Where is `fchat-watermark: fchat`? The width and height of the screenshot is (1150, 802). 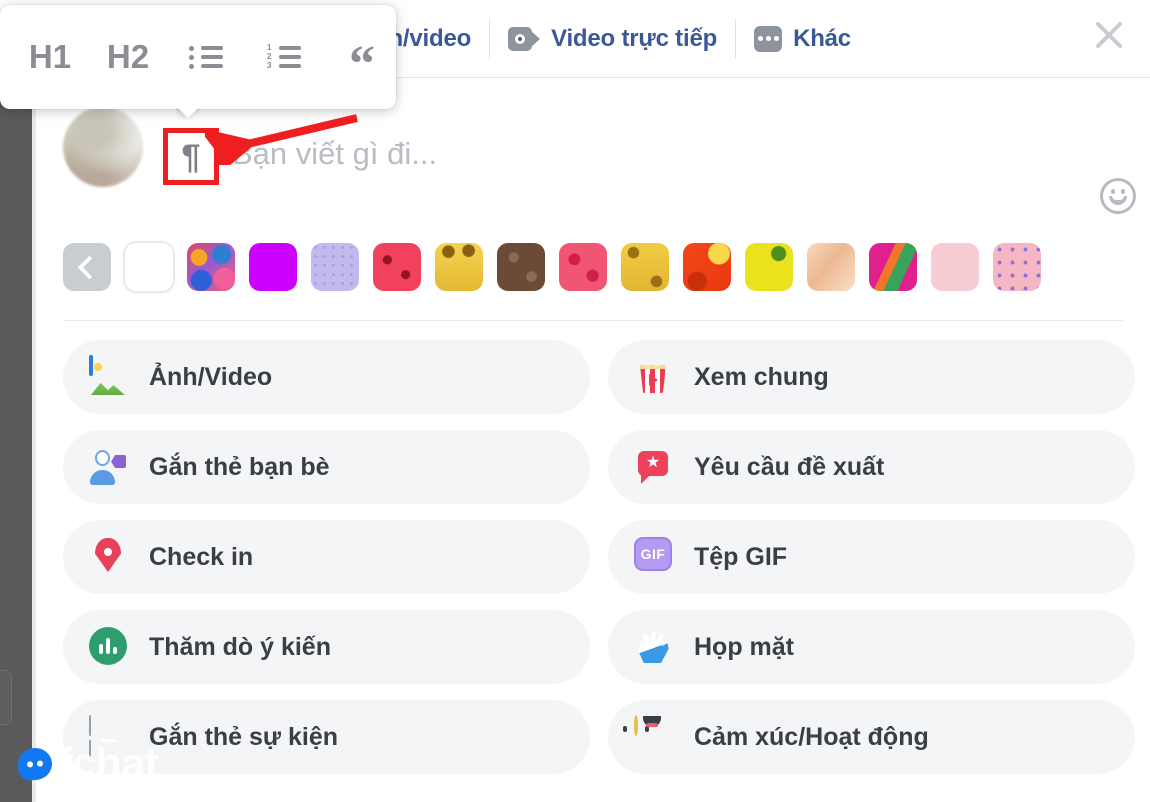
fchat-watermark: fchat is located at coordinates (87, 763).